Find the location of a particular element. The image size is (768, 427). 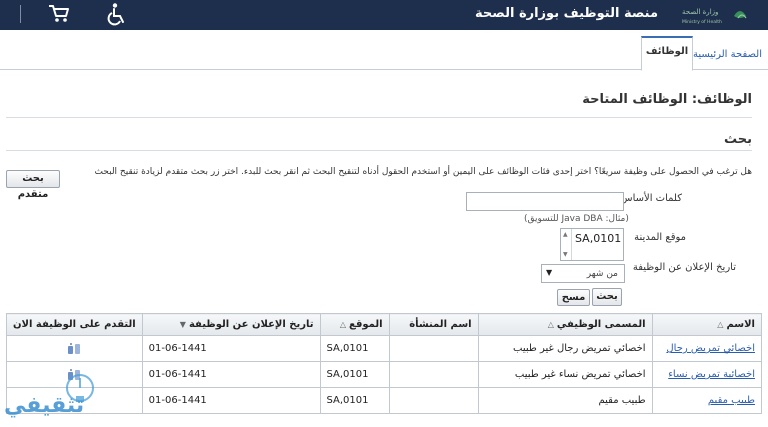

keywords-label: كلمات الأساس is located at coordinates (651, 198).